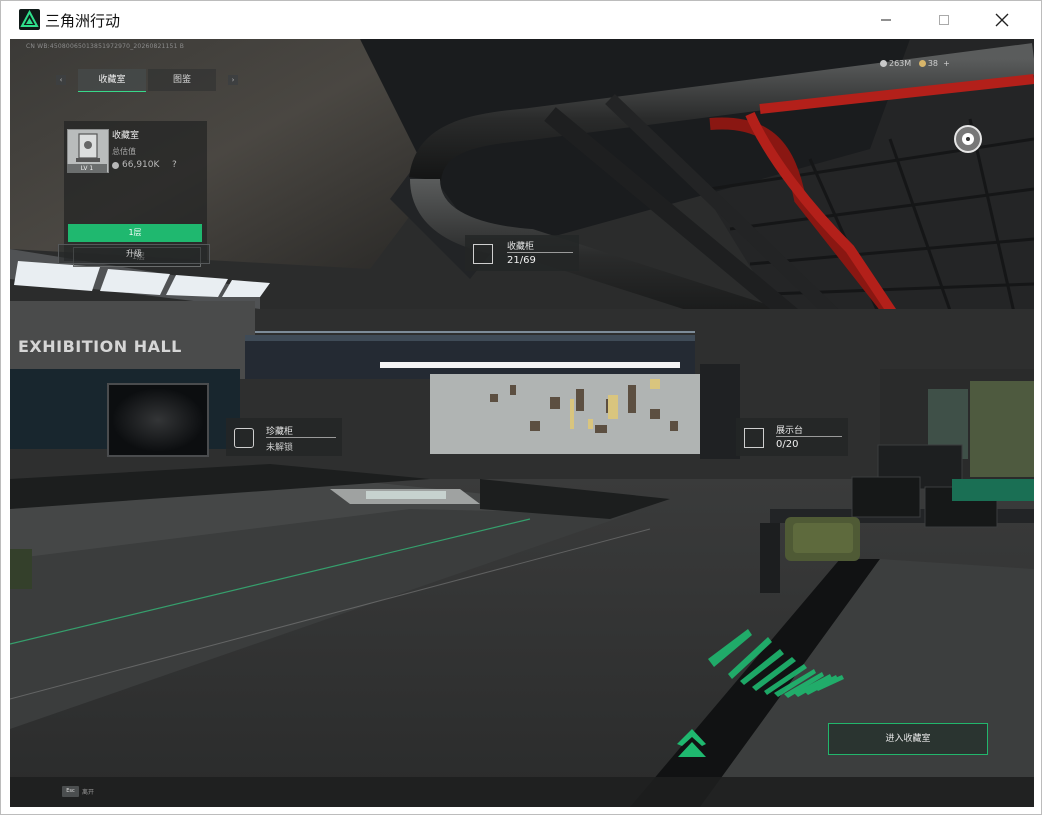 This screenshot has height=815, width=1042. What do you see at coordinates (135, 233) in the screenshot?
I see `floor-1-button: 1层` at bounding box center [135, 233].